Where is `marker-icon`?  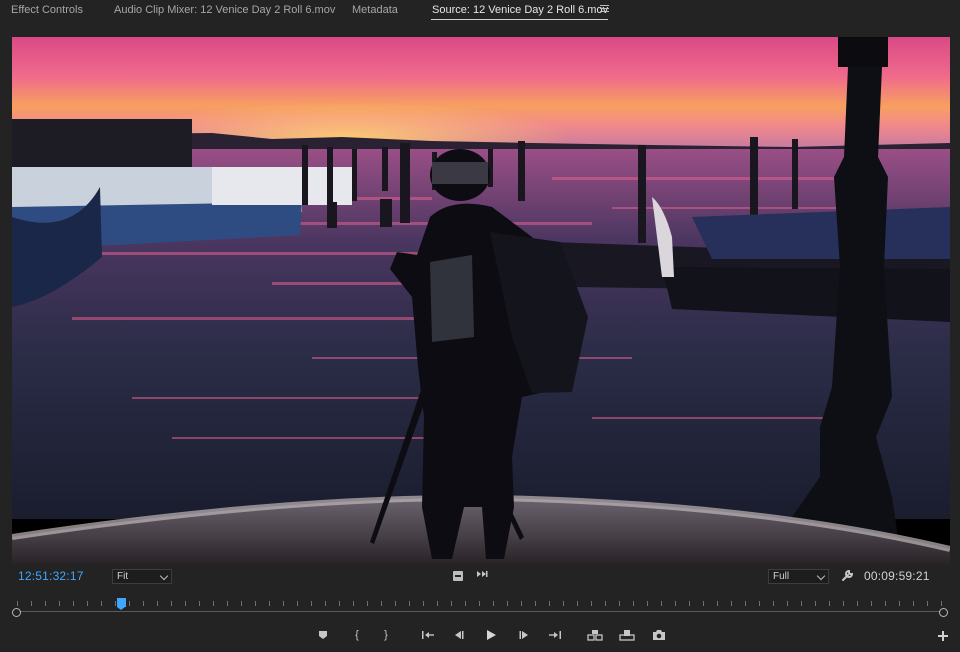
marker-icon is located at coordinates (323, 635).